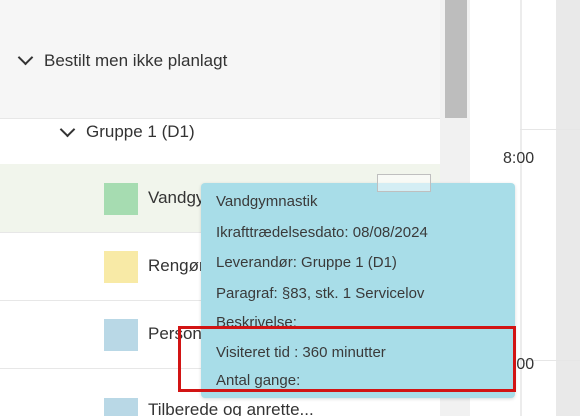 The image size is (580, 416). What do you see at coordinates (220, 142) in the screenshot?
I see `tree-subgroup-gruppe1: Gruppe 1 (D1)` at bounding box center [220, 142].